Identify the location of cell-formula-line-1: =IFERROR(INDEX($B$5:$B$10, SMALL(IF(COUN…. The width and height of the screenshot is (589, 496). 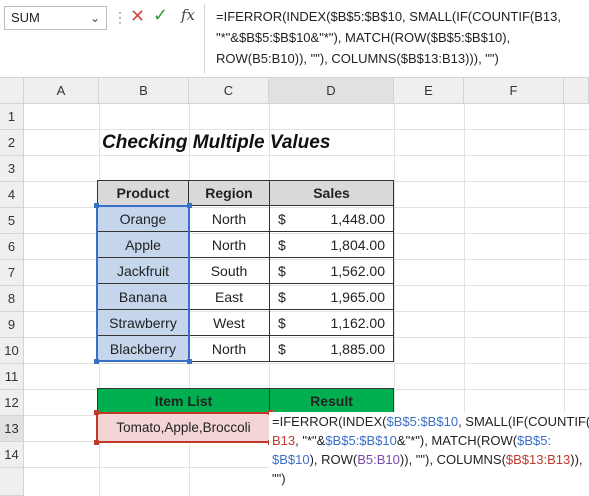
(430, 421).